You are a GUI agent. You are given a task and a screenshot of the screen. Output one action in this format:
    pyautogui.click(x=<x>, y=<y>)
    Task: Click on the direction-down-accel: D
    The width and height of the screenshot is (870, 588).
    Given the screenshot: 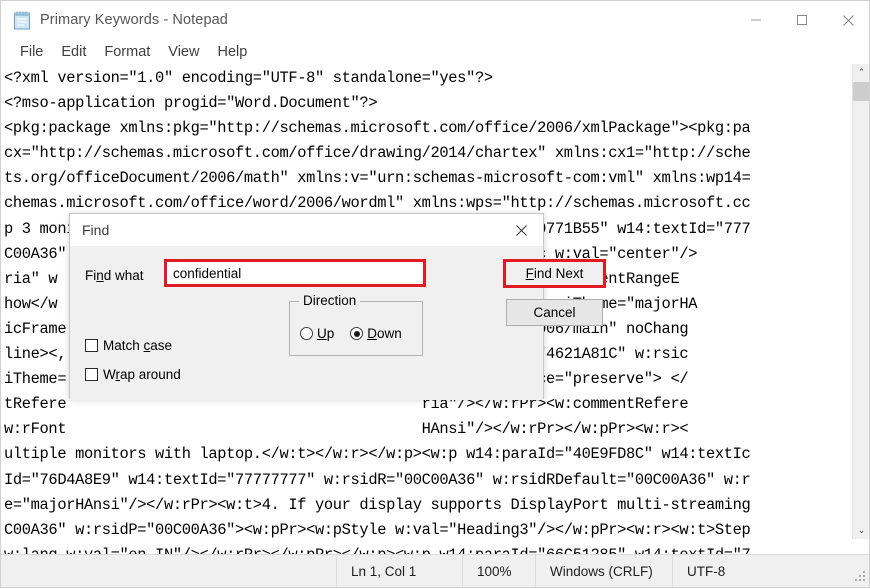 What is the action you would take?
    pyautogui.click(x=372, y=333)
    